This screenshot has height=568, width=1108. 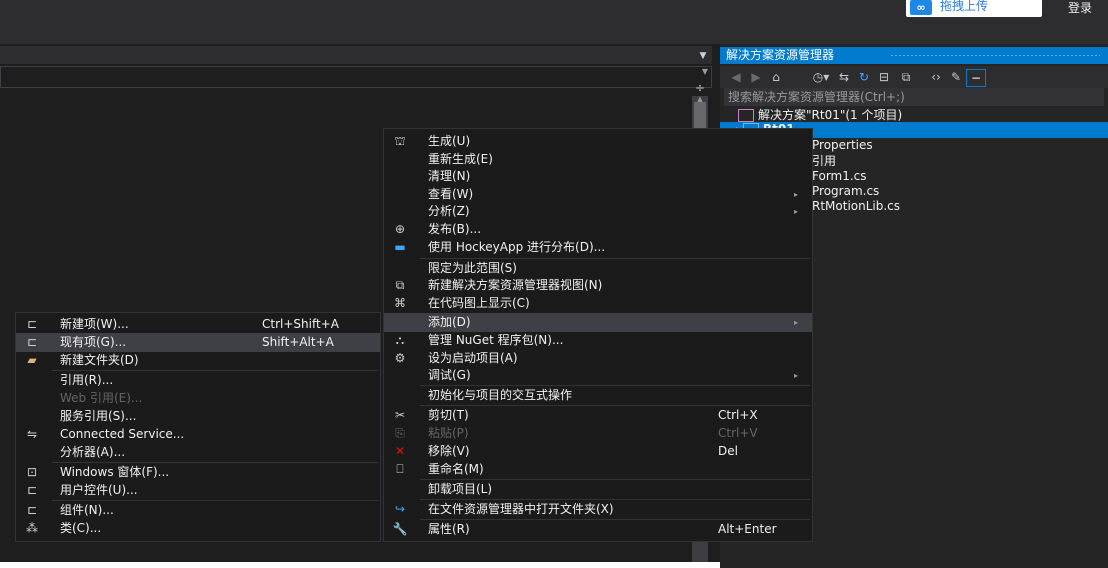 I want to click on publish-icon: ⊕, so click(x=400, y=229).